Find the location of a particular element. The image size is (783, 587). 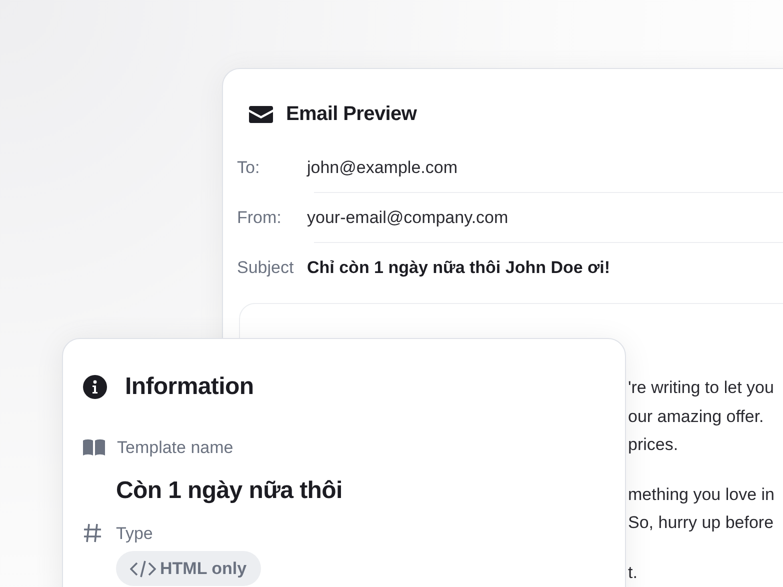

body-text: t. is located at coordinates (633, 573).